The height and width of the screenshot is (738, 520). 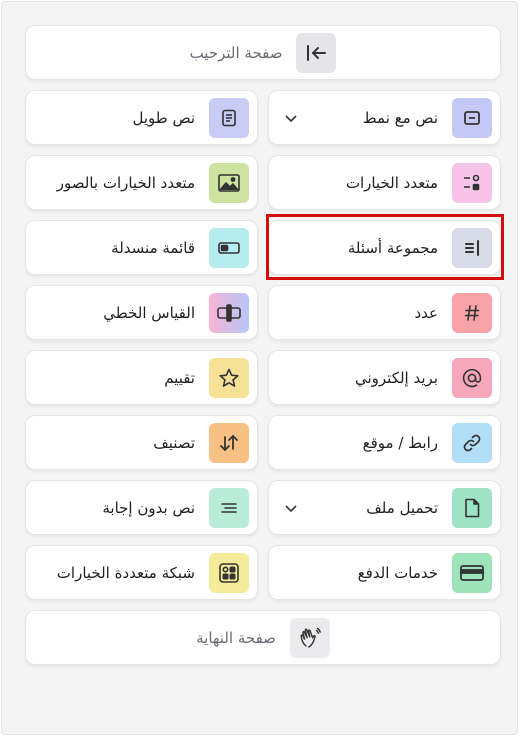 I want to click on at-sign-icon, so click(x=472, y=377).